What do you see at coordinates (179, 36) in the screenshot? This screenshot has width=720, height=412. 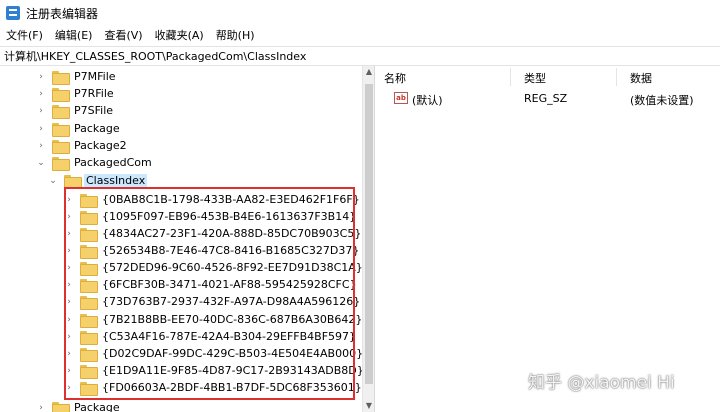 I see `menu-favorites: 收藏夹(A)` at bounding box center [179, 36].